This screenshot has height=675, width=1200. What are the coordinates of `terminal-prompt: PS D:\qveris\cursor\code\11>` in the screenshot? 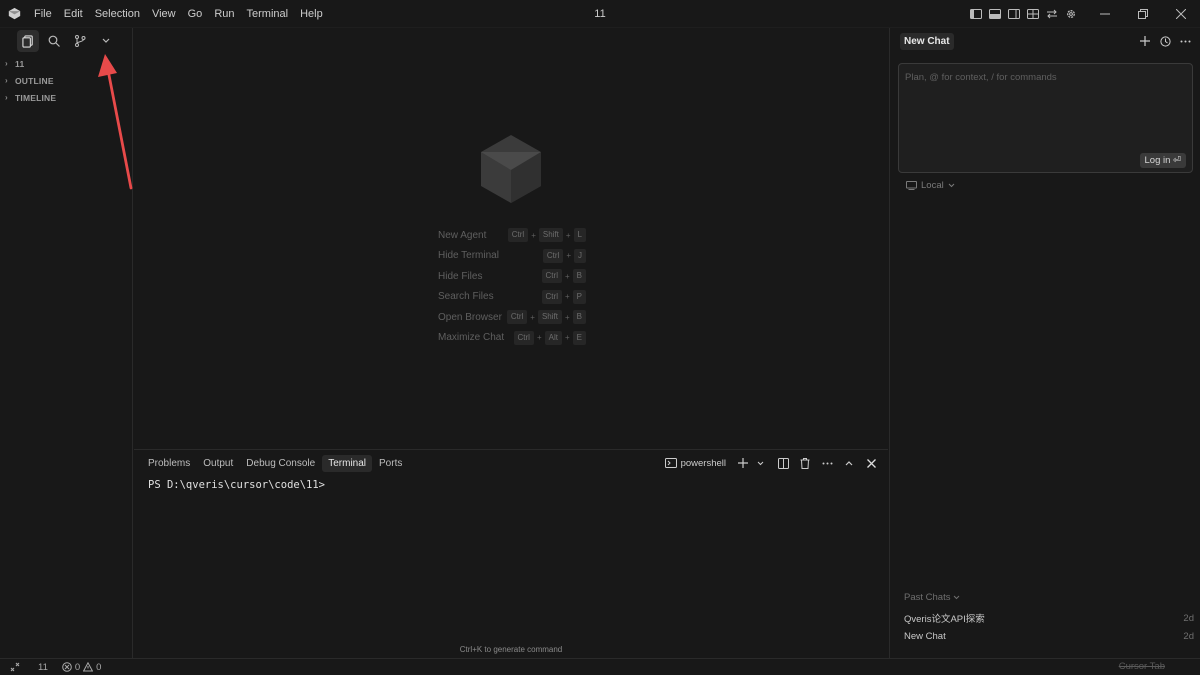 It's located at (511, 485).